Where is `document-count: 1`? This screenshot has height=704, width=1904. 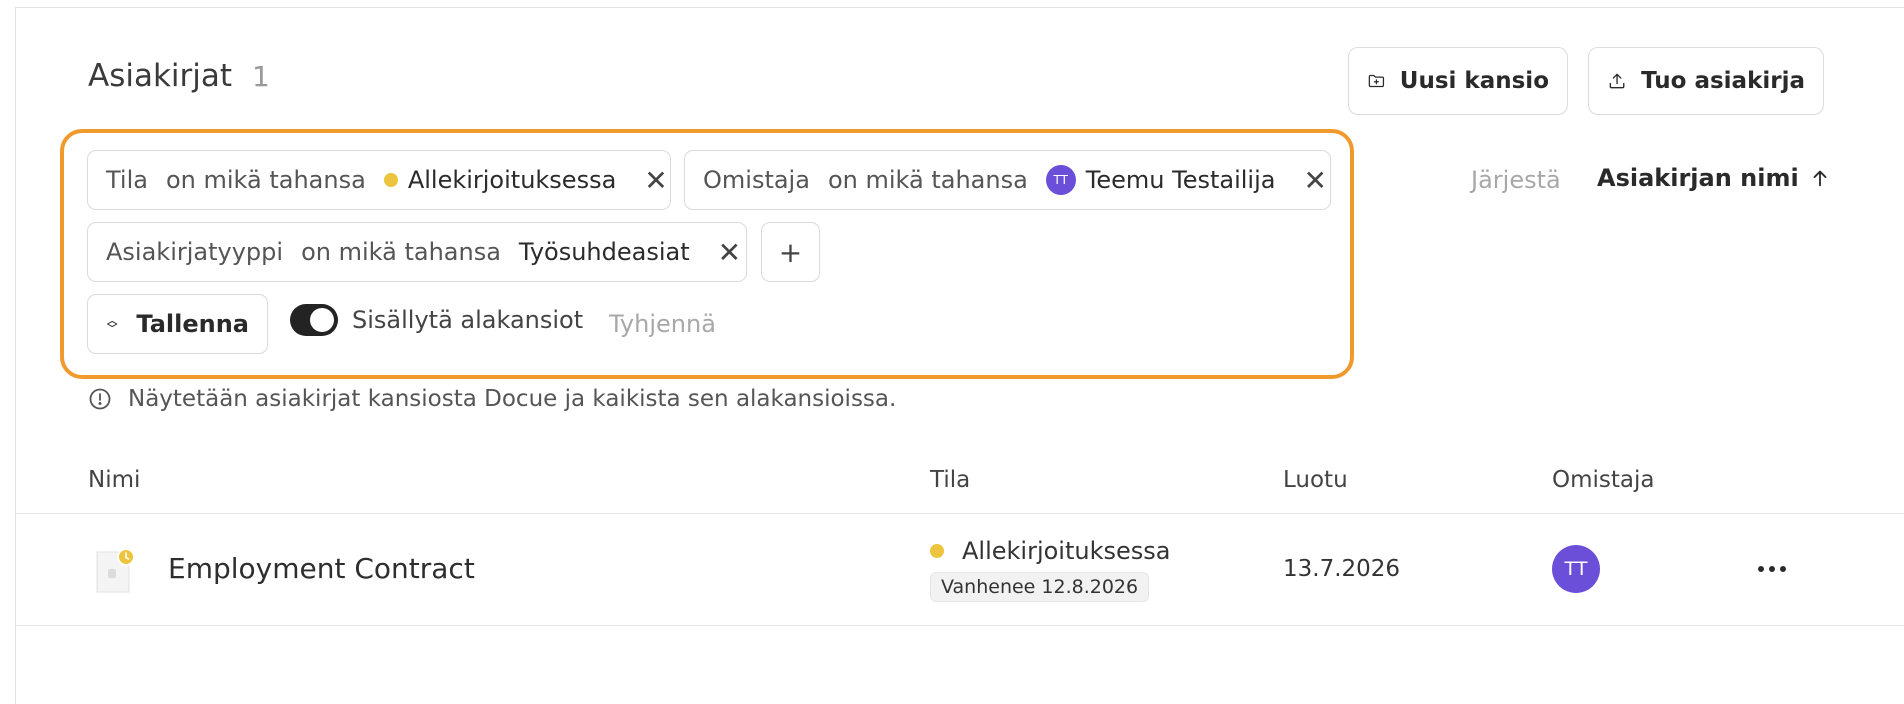 document-count: 1 is located at coordinates (261, 76).